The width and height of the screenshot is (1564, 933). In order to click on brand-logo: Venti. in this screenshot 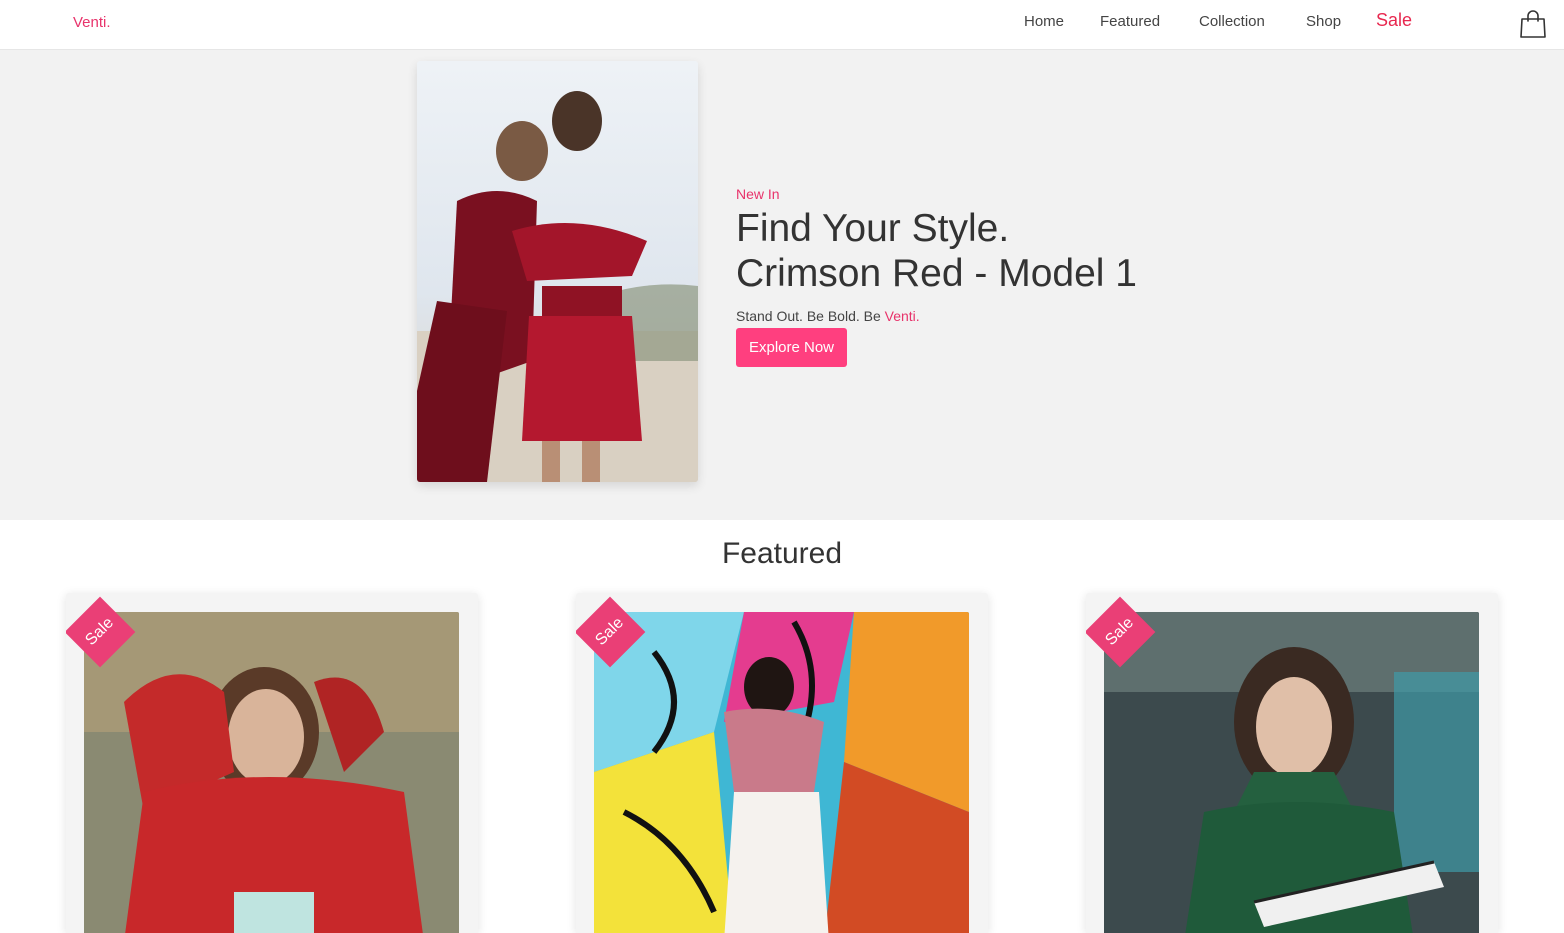, I will do `click(92, 22)`.